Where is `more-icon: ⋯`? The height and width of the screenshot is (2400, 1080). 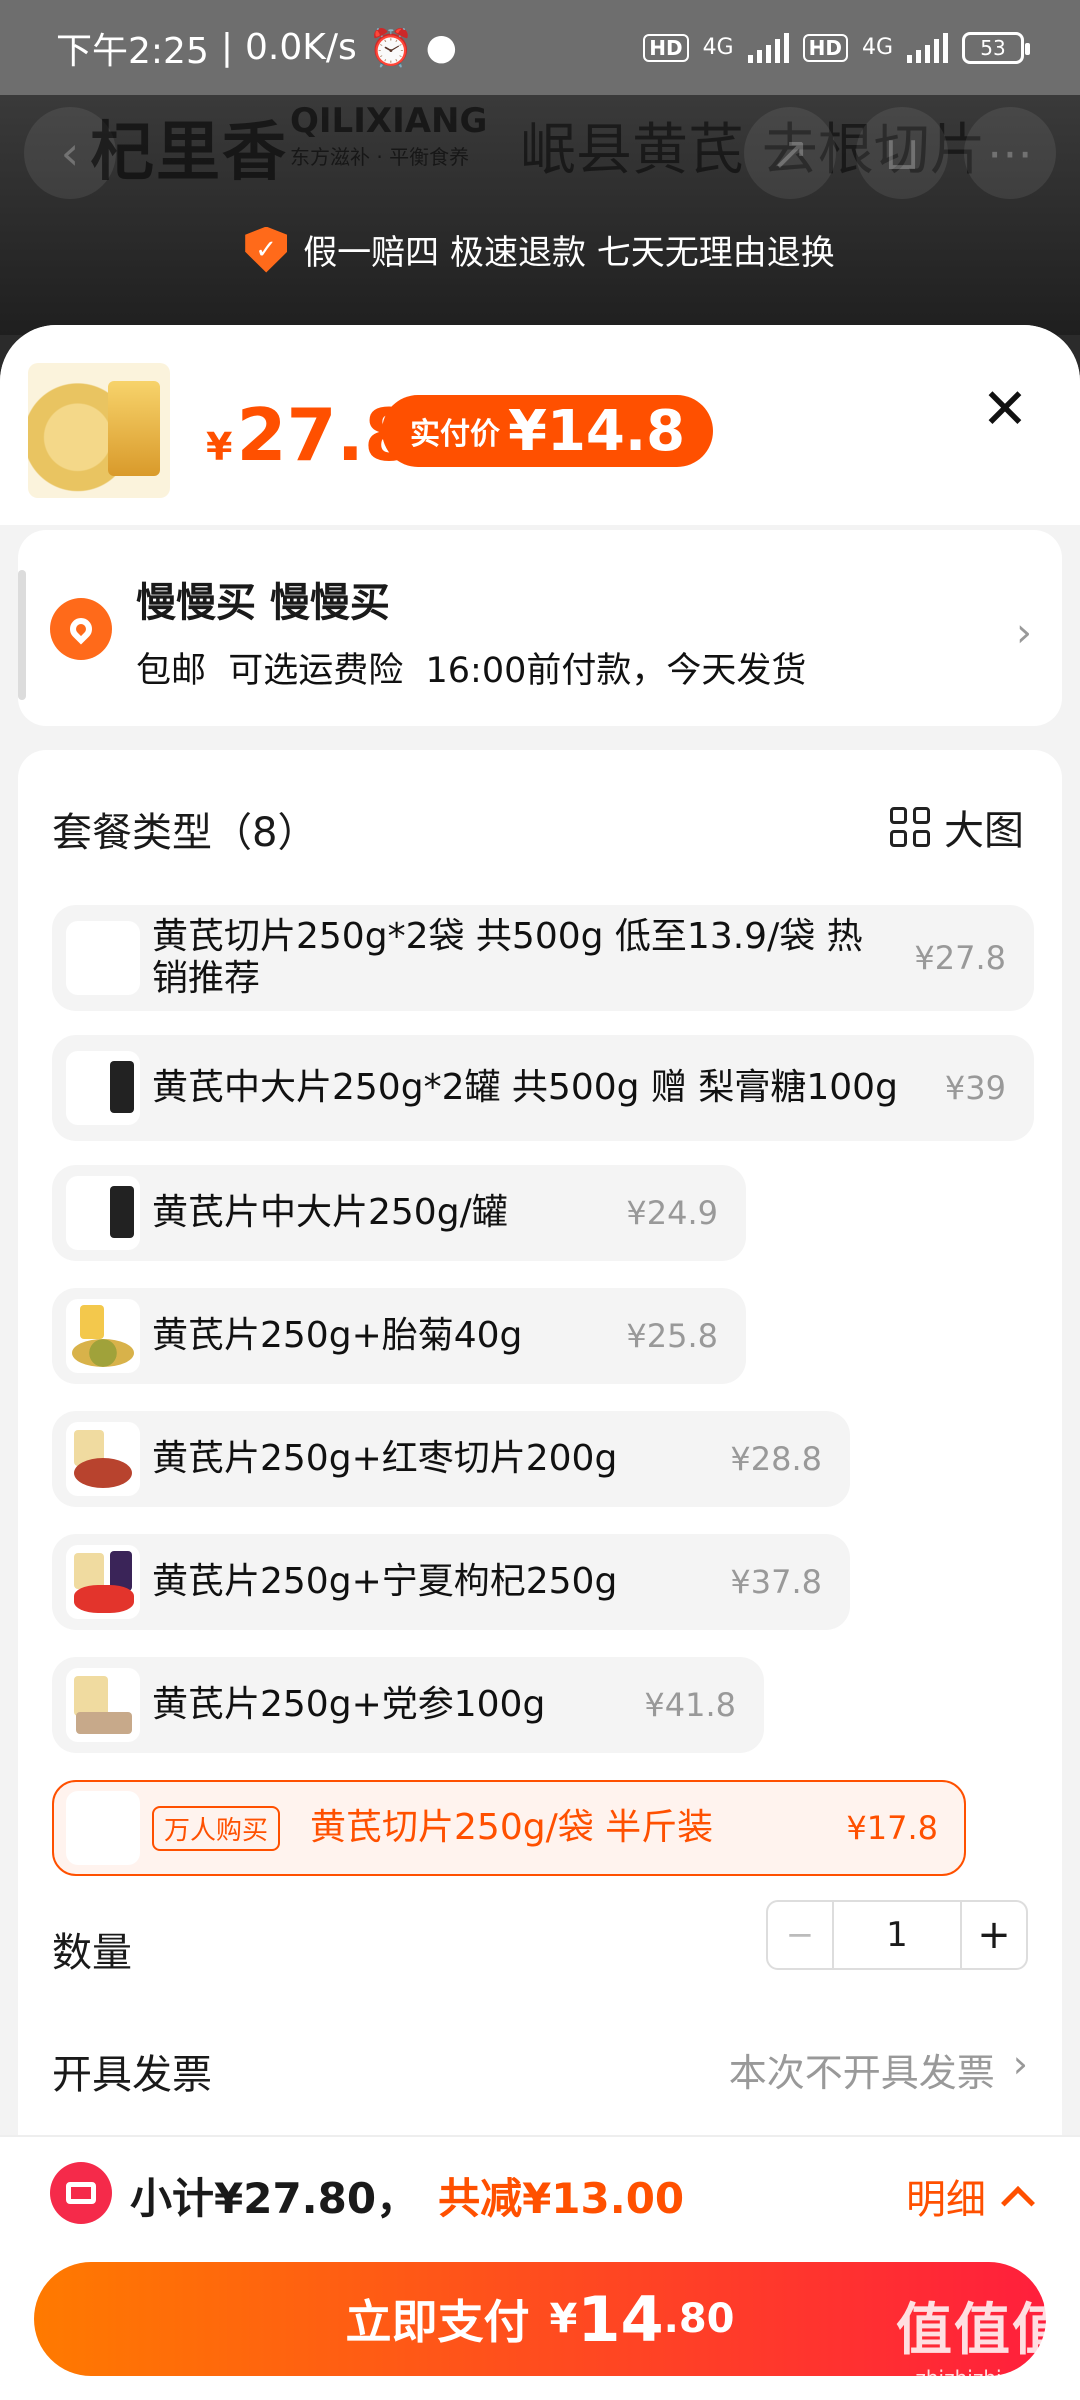 more-icon: ⋯ is located at coordinates (1010, 153).